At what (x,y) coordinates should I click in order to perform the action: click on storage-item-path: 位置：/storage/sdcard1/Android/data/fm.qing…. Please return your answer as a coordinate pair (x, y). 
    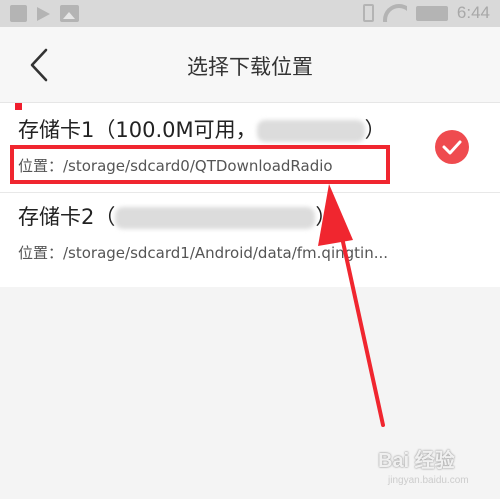
    Looking at the image, I should click on (203, 253).